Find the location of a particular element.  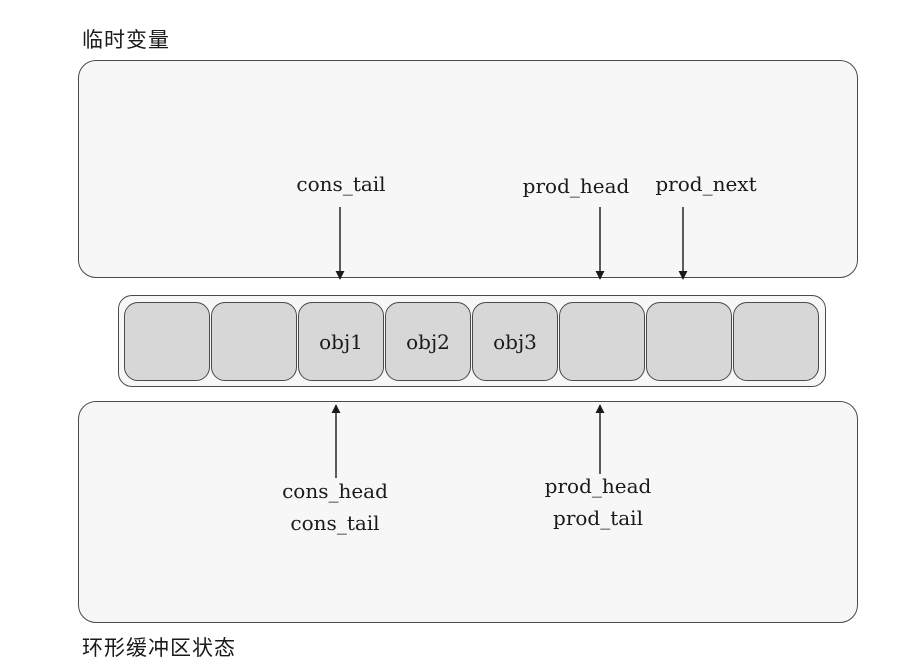

state-prod-head-label: prod_head is located at coordinates (598, 486).